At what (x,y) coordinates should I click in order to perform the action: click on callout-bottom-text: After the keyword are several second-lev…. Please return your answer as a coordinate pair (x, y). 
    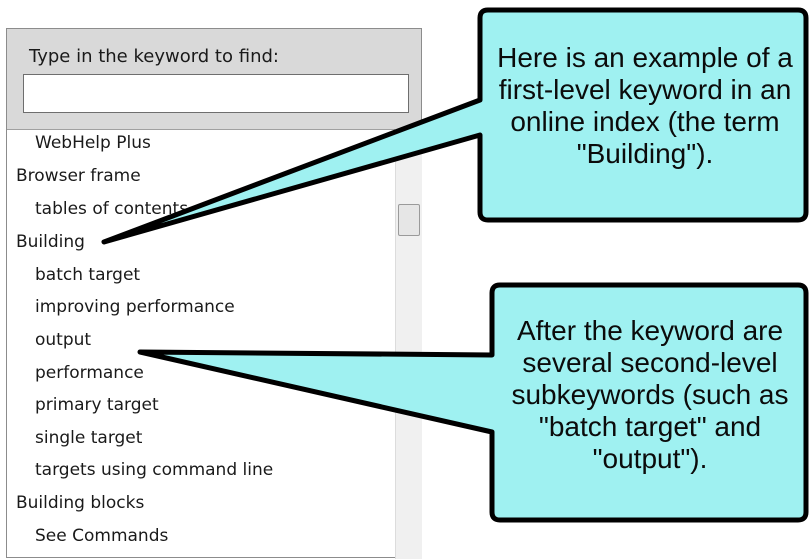
    Looking at the image, I should click on (650, 394).